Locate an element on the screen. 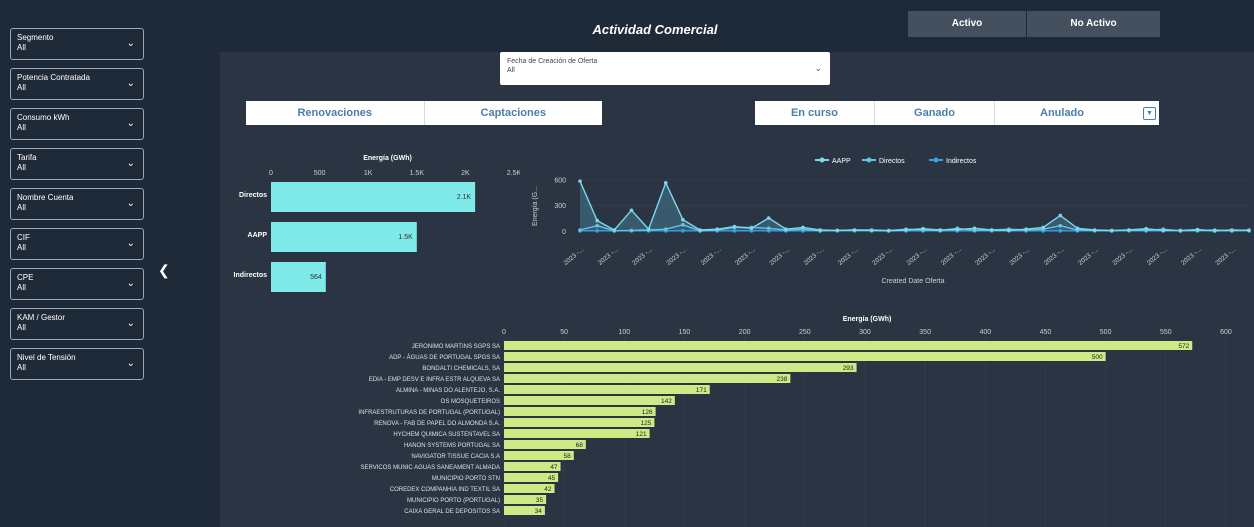 This screenshot has width=1254, height=527. renovaciones-button: Renovaciones is located at coordinates (335, 113).